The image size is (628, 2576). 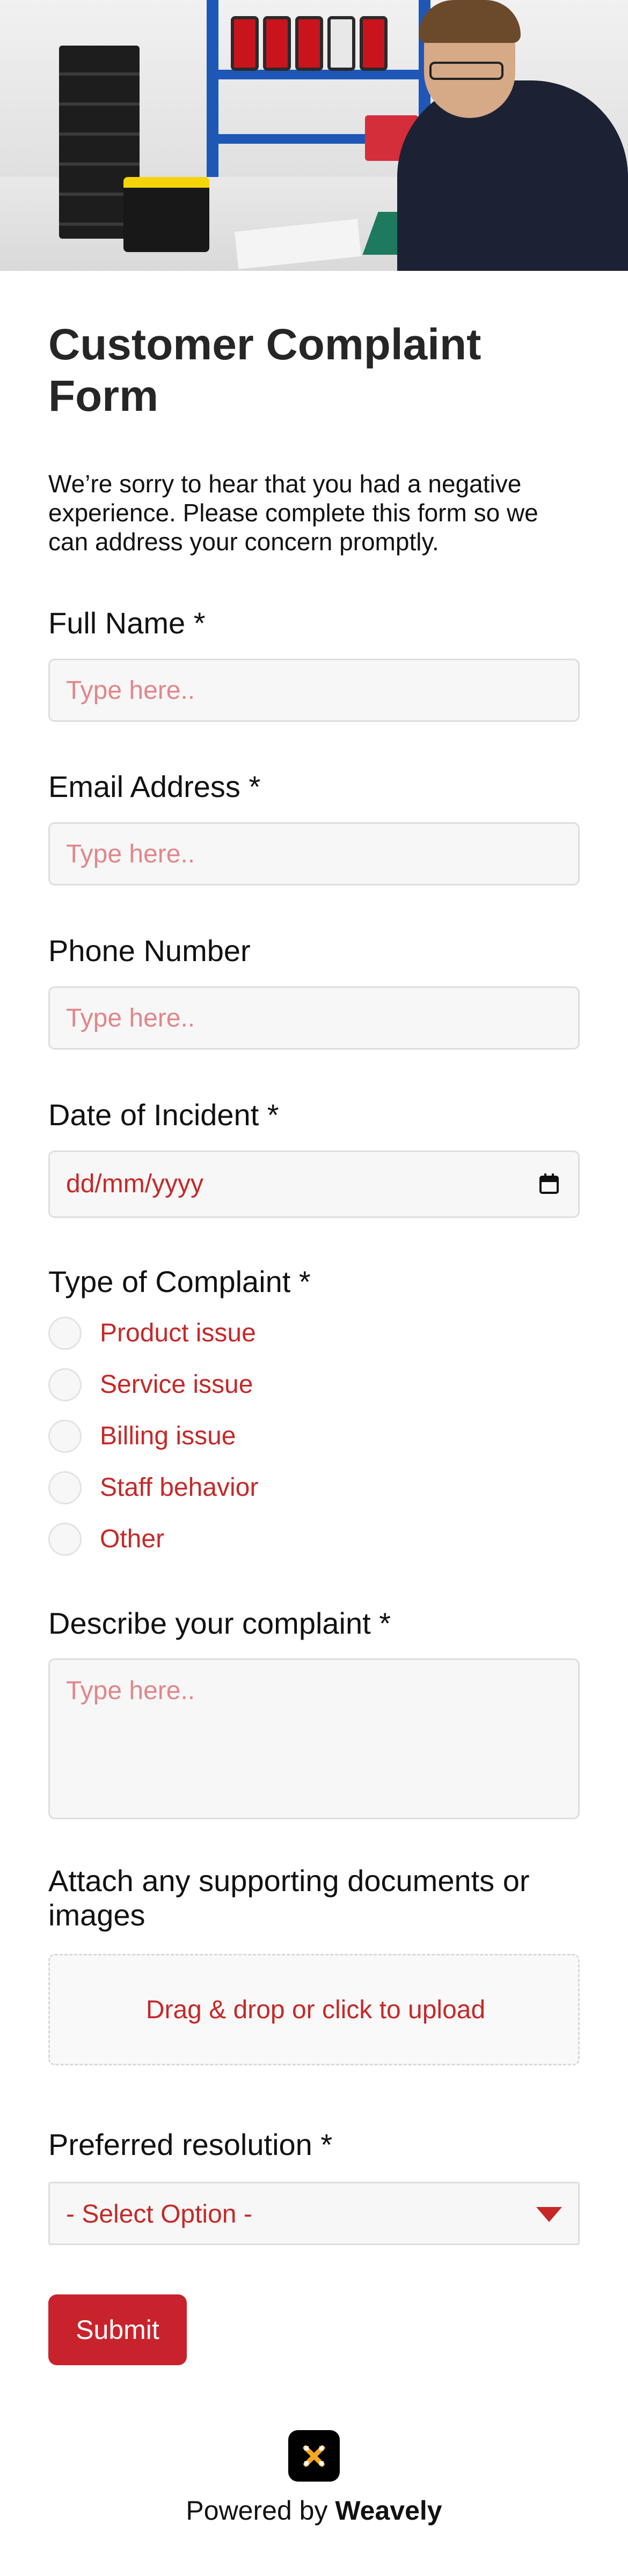 I want to click on radio-other: Other, so click(x=209, y=1540).